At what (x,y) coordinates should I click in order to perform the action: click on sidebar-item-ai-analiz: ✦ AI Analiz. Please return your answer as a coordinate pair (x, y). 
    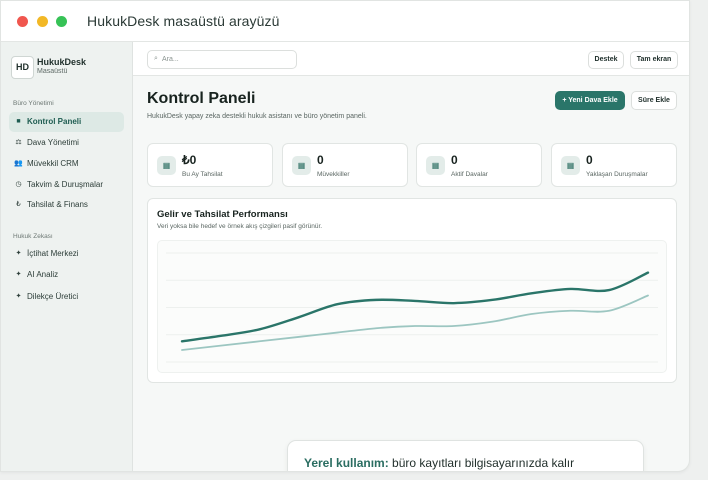
    Looking at the image, I should click on (66, 275).